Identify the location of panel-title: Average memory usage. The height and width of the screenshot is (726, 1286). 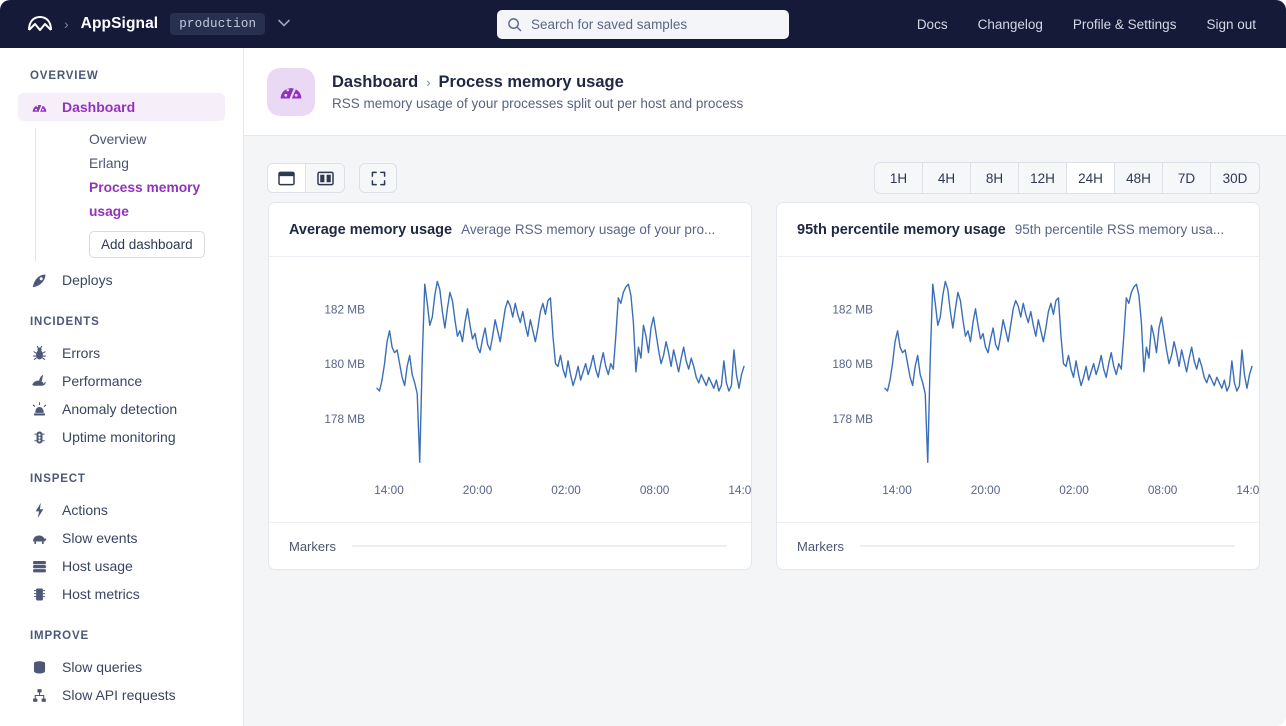
(371, 229).